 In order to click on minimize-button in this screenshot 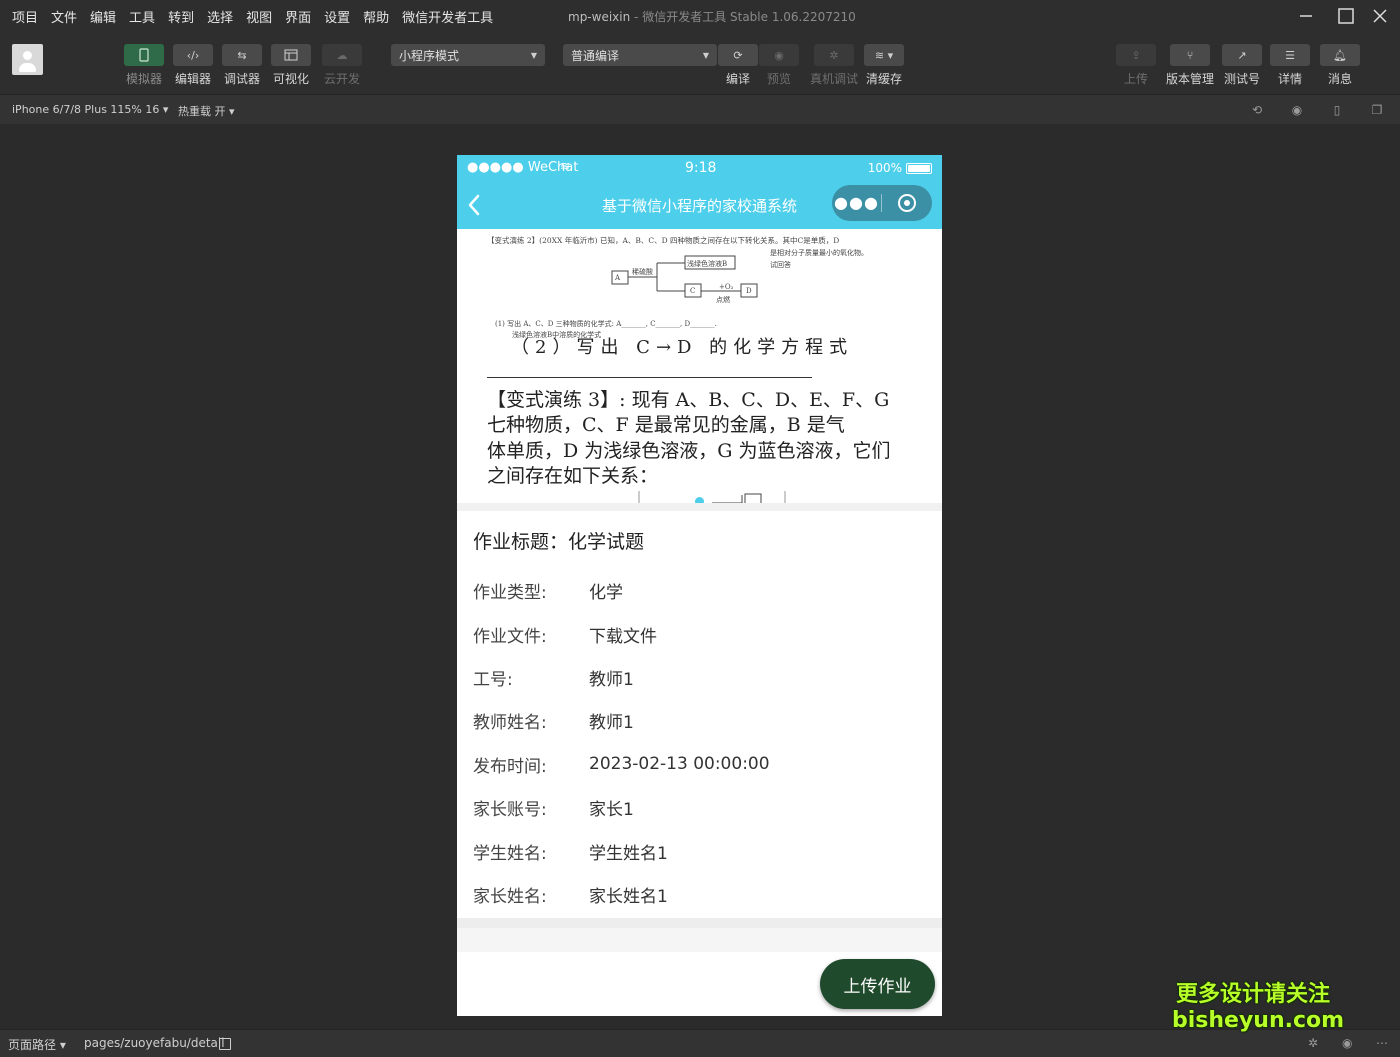, I will do `click(1306, 16)`.